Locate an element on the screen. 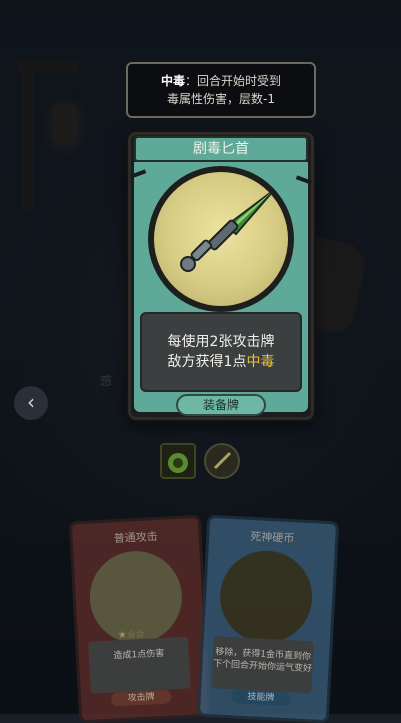 Image resolution: width=401 pixels, height=723 pixels. card-description: 每使用2张攻击牌 敌方获得1点中毒 is located at coordinates (221, 352).